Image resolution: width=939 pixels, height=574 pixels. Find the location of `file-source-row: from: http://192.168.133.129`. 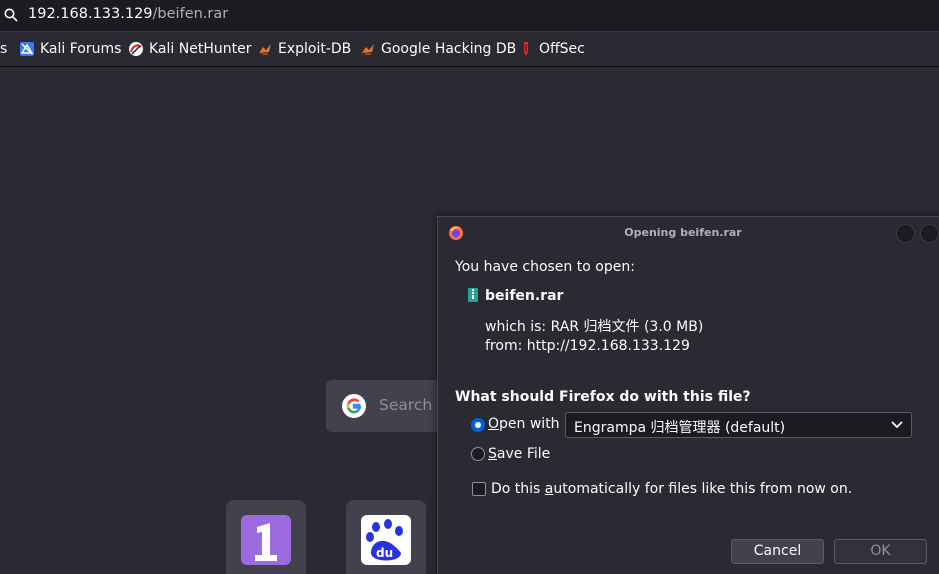

file-source-row: from: http://192.168.133.129 is located at coordinates (587, 346).